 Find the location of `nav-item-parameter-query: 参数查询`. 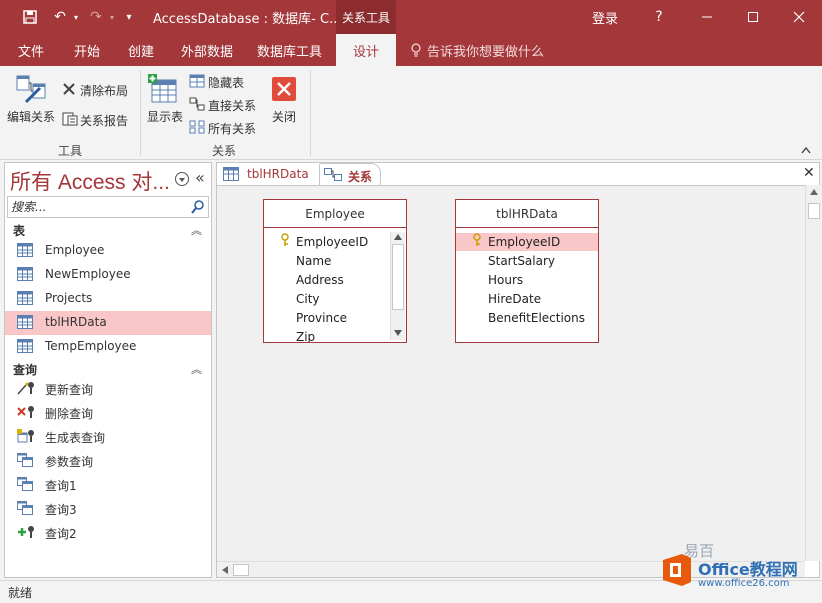

nav-item-parameter-query: 参数查询 is located at coordinates (108, 461).